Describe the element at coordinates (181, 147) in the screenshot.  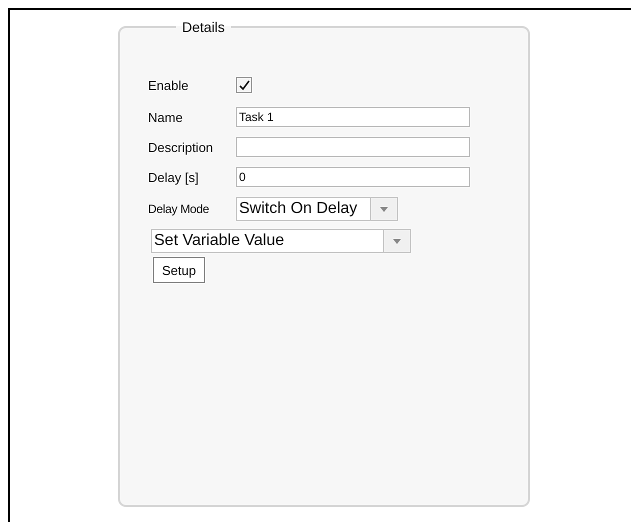
I see `field-label: Description` at that location.